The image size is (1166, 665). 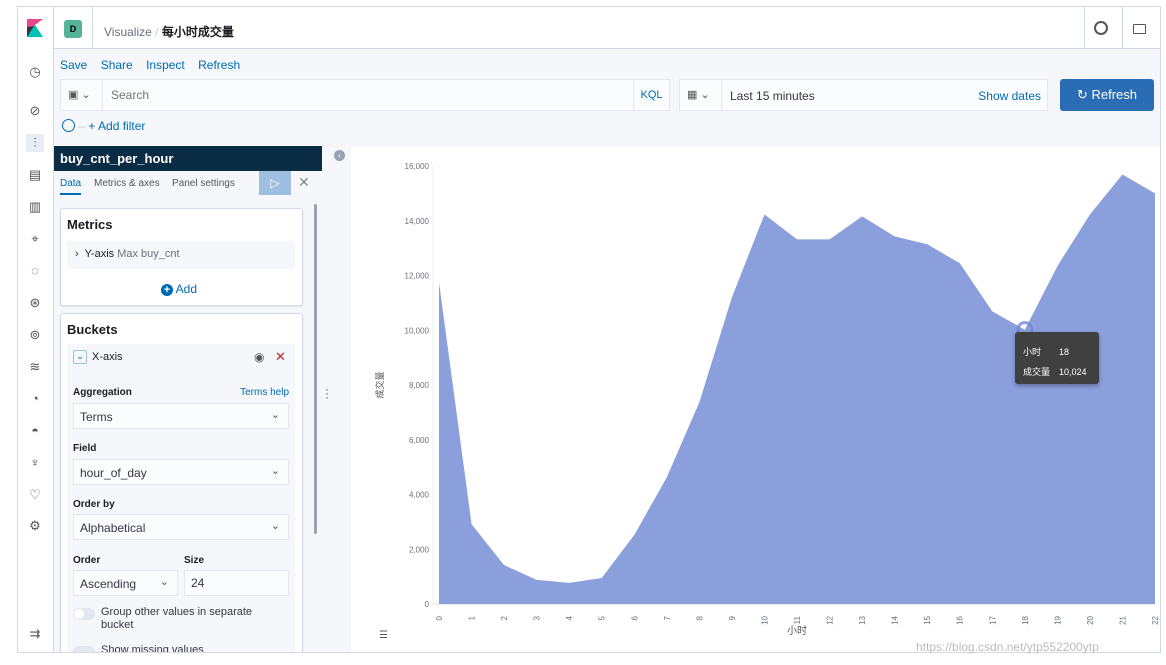 What do you see at coordinates (35, 72) in the screenshot?
I see `clock-icon: ◷` at bounding box center [35, 72].